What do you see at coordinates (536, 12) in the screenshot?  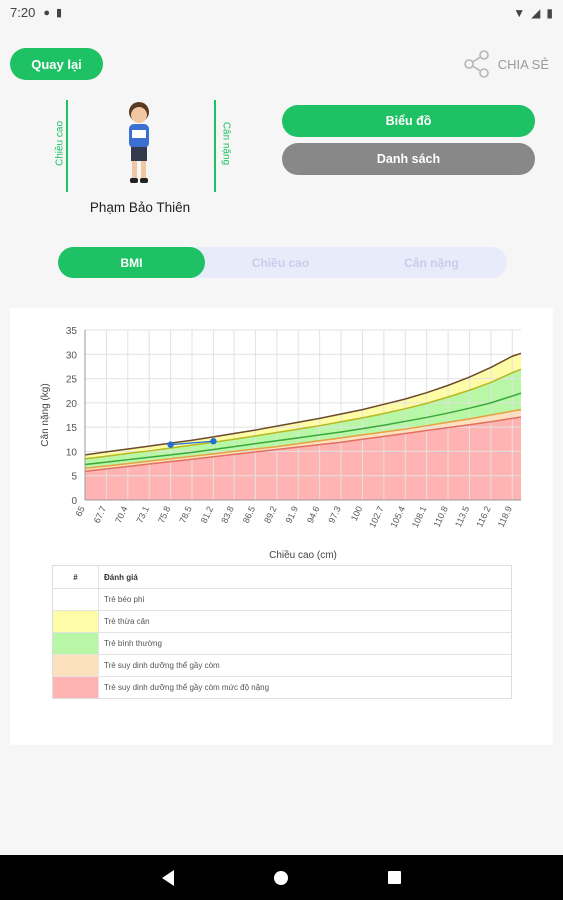 I see `signal-icon: ◢` at bounding box center [536, 12].